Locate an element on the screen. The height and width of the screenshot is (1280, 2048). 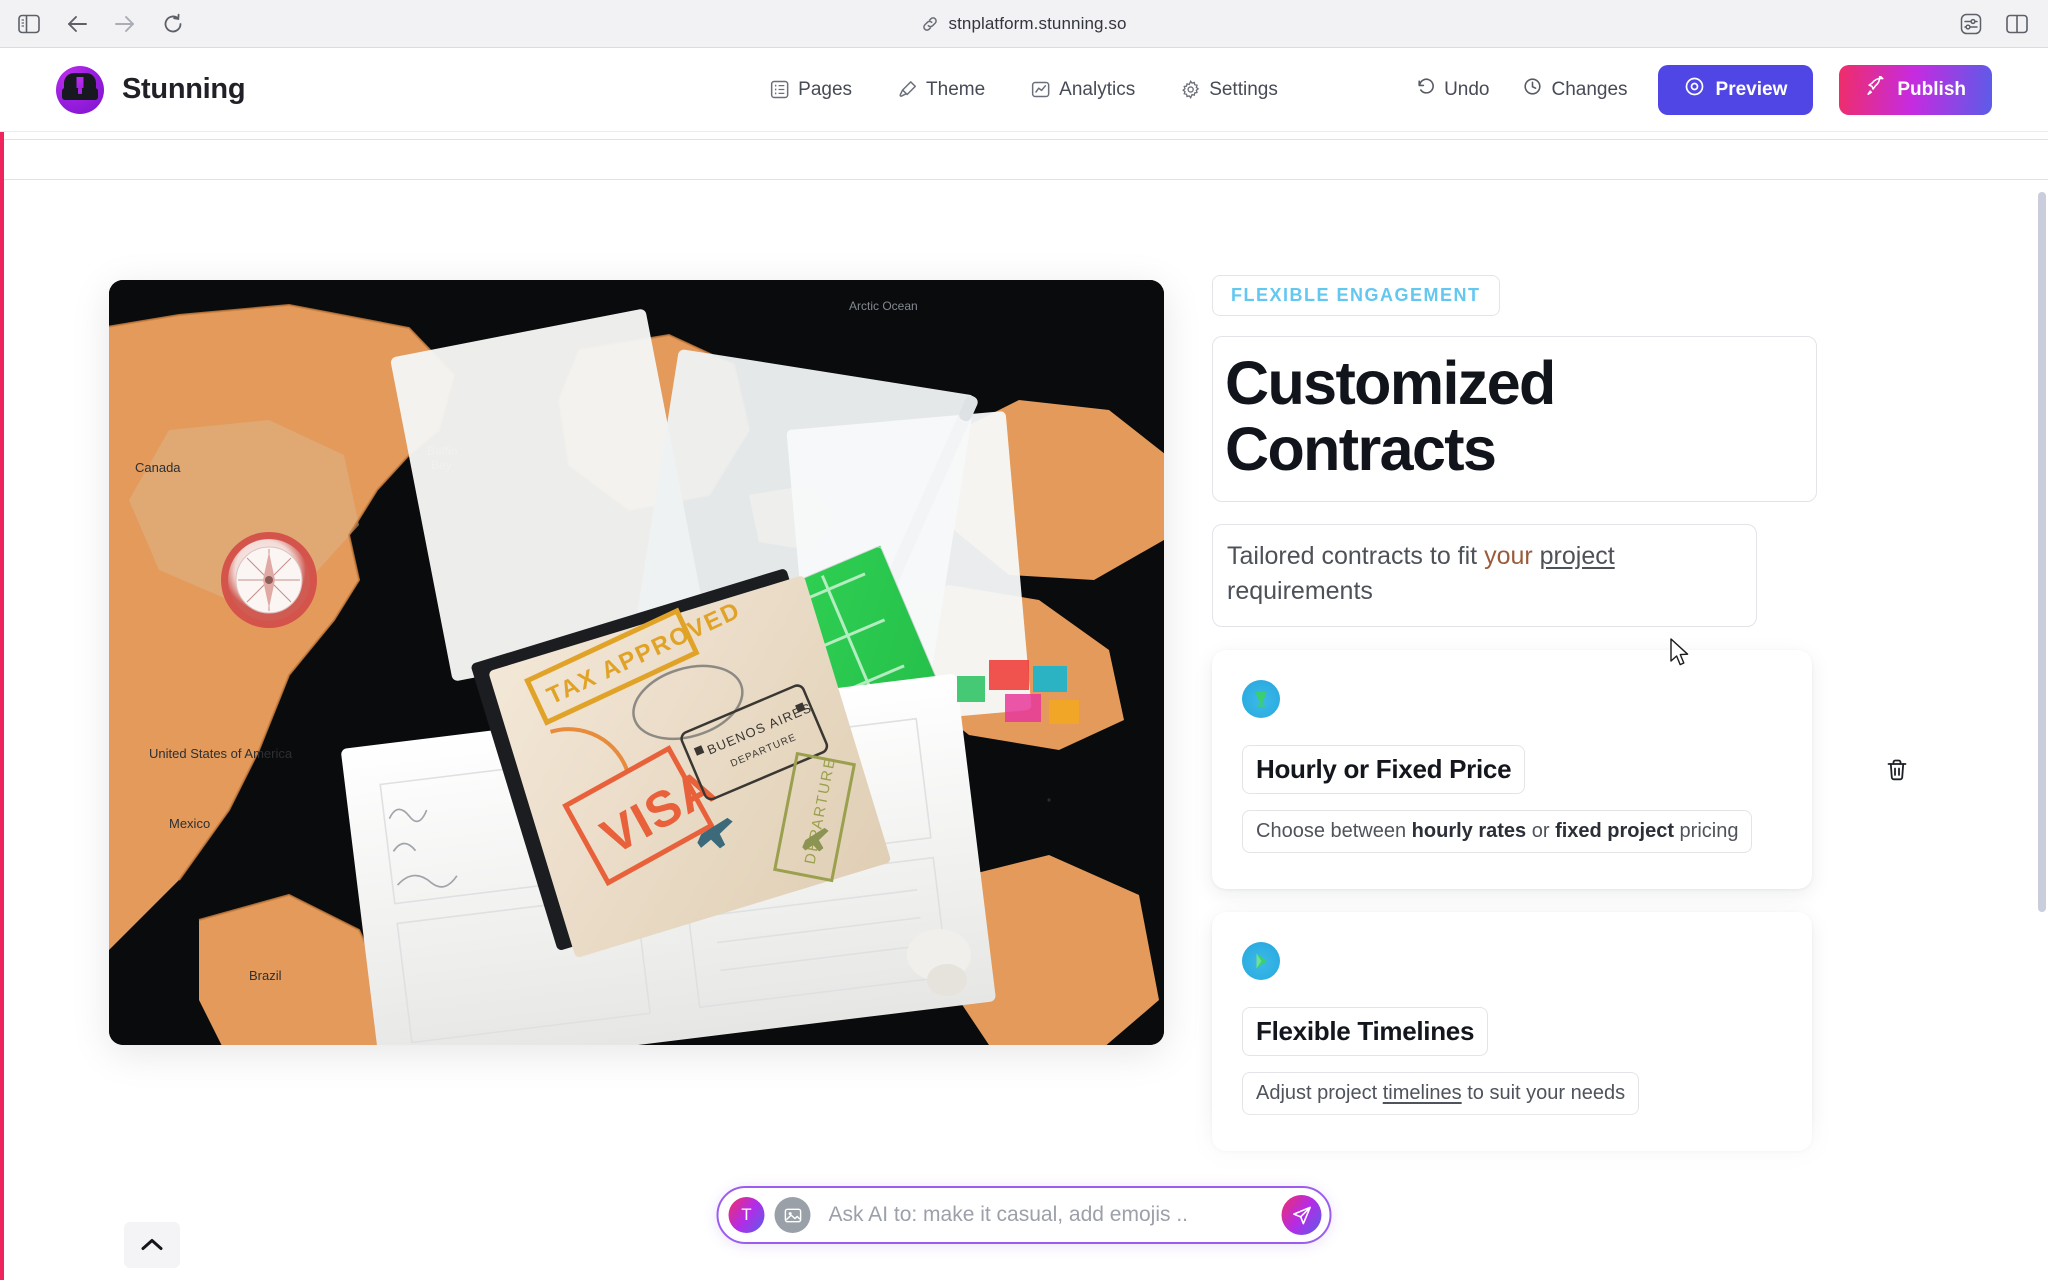
svg-text: Canada is located at coordinates (158, 467).